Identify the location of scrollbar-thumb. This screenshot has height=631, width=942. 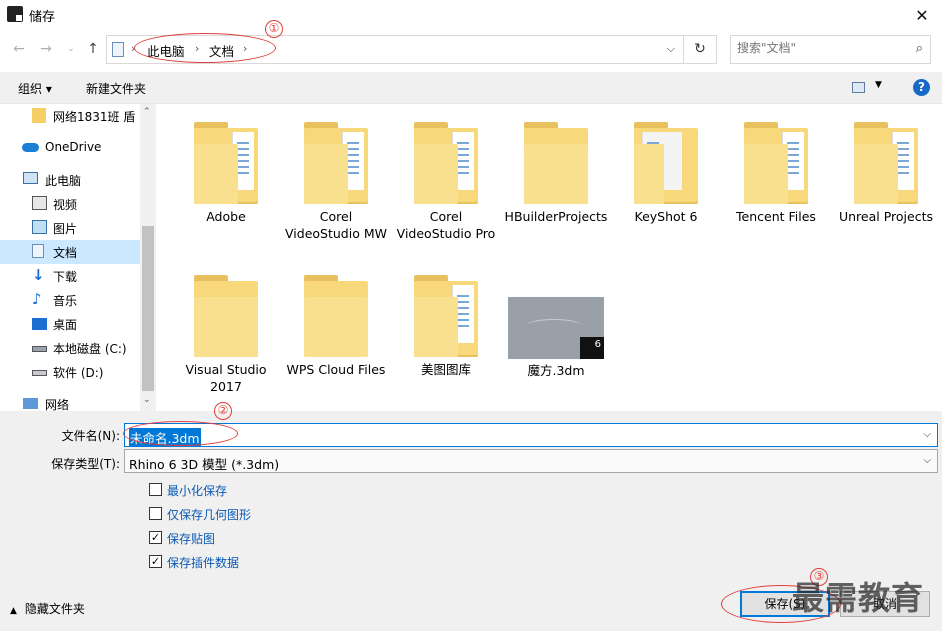
(148, 308).